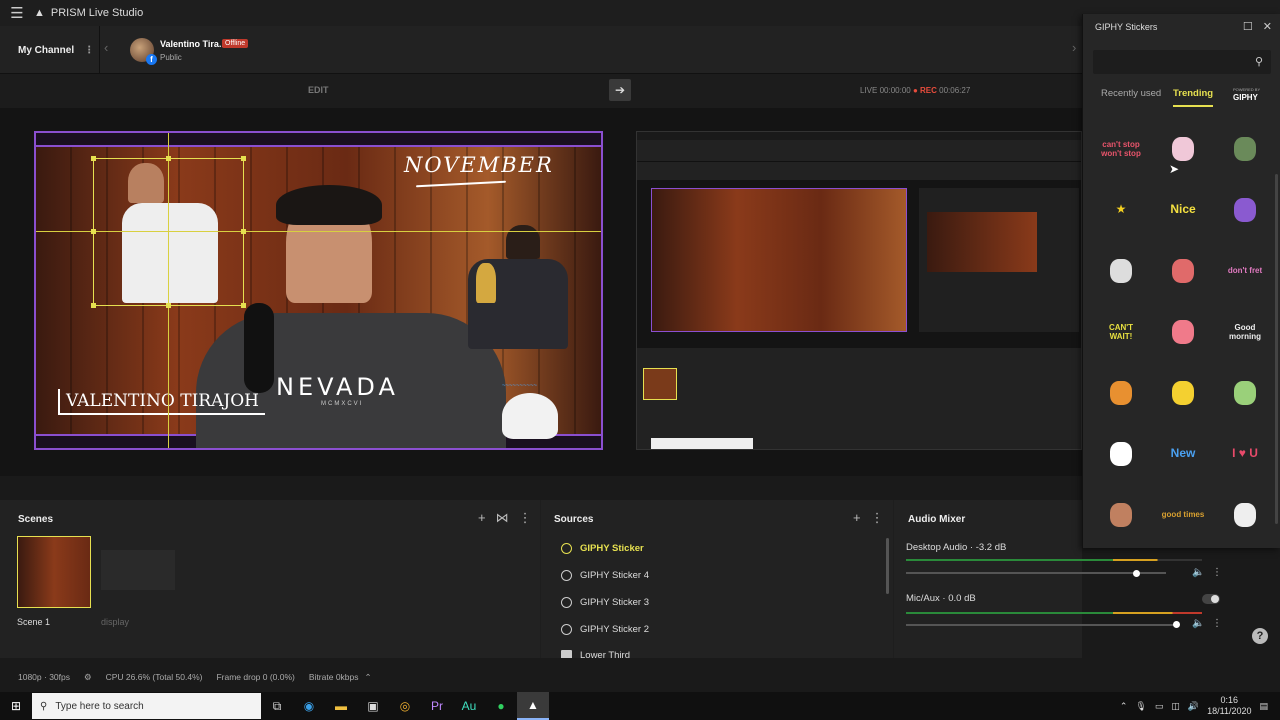 This screenshot has width=1280, height=720. What do you see at coordinates (341, 706) in the screenshot?
I see `file-explorer-icon: ▬` at bounding box center [341, 706].